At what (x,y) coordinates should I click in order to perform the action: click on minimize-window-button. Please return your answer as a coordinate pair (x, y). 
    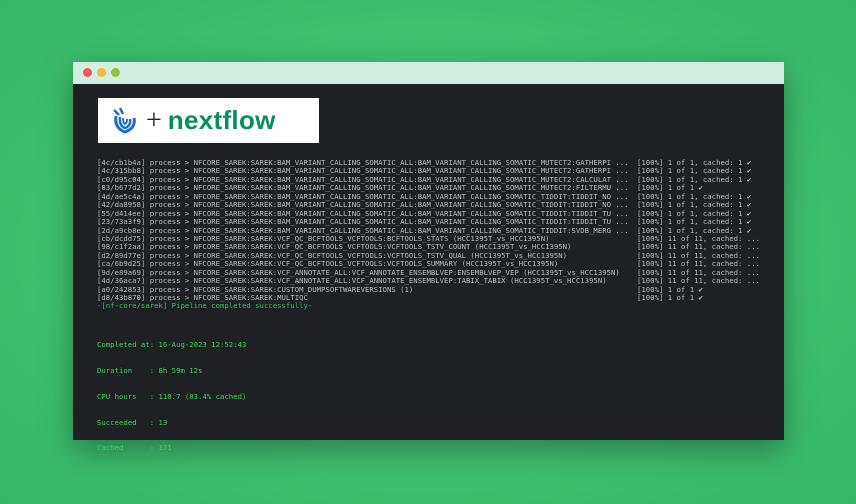
    Looking at the image, I should click on (101, 72).